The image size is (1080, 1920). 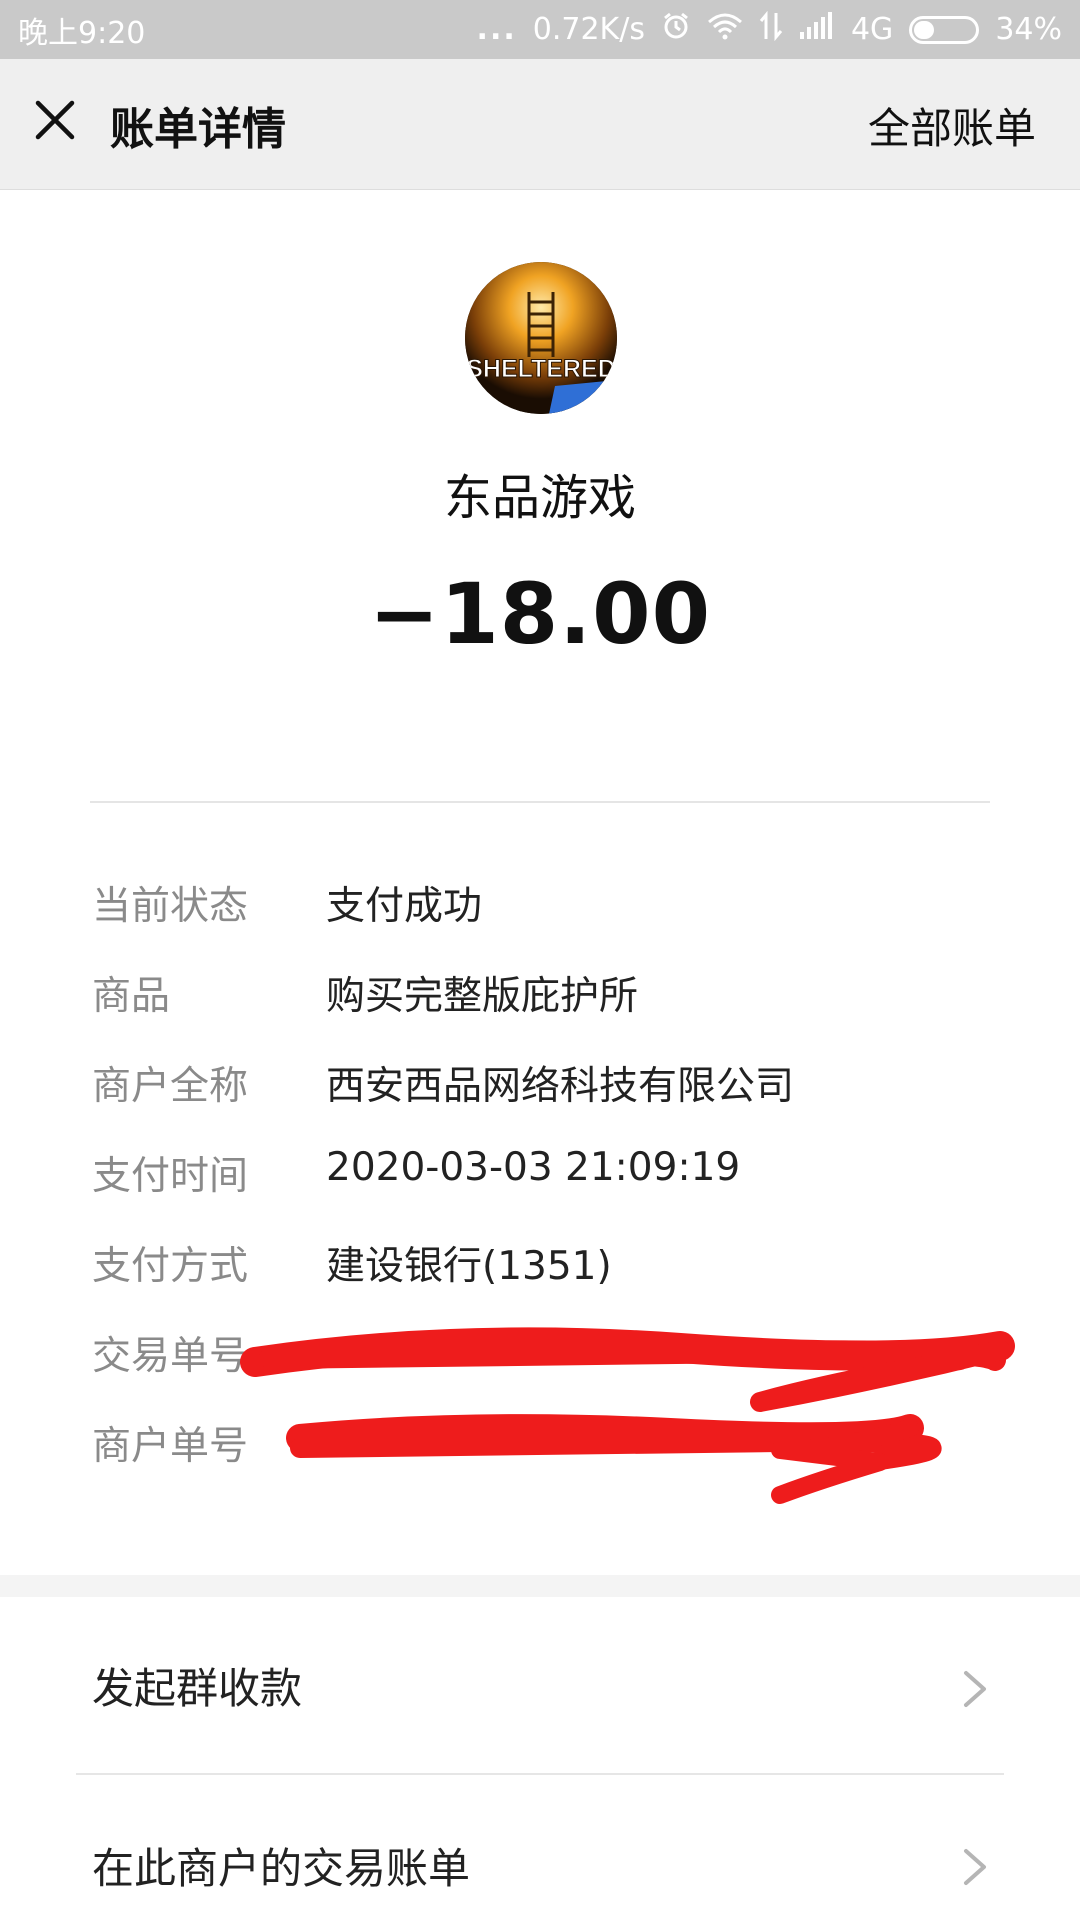 I want to click on detail-row-payment-method: 支付方式 建设银行(1351), so click(x=540, y=1265).